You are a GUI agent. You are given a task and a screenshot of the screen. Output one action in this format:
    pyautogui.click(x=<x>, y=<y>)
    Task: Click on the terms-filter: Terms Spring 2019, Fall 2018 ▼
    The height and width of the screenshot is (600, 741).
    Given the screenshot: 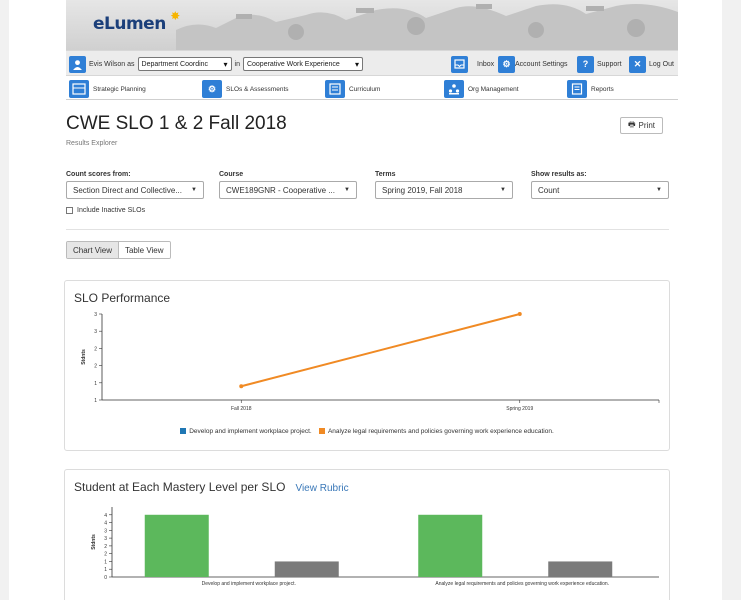 What is the action you would take?
    pyautogui.click(x=444, y=185)
    